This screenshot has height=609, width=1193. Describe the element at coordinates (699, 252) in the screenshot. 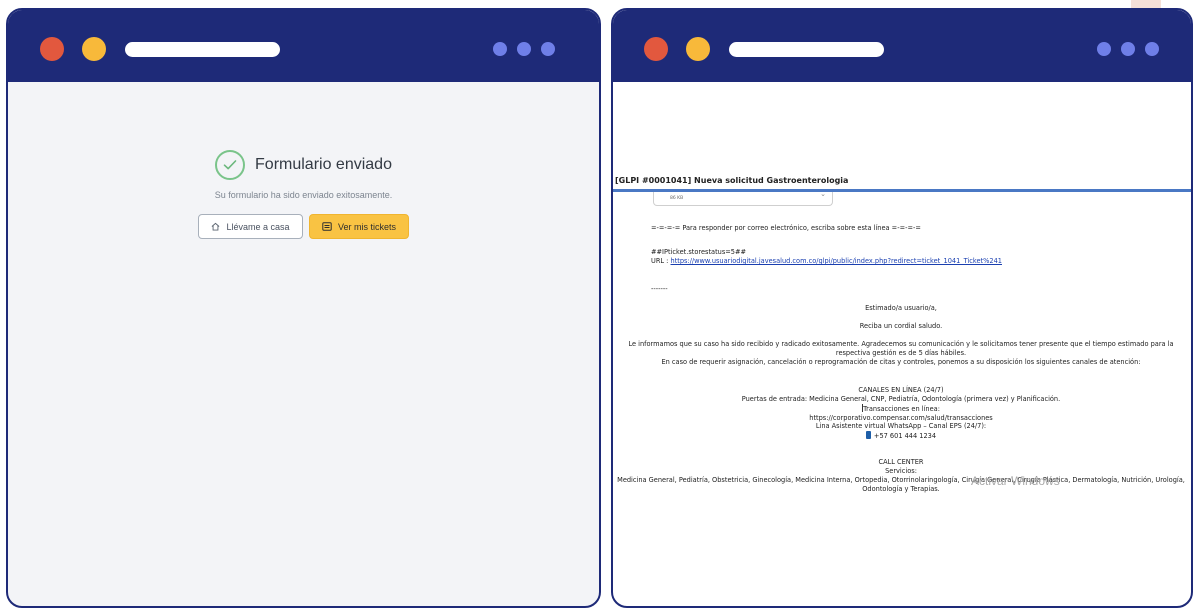

I see `status-tag: ##IPticket.storestatus=5##` at that location.